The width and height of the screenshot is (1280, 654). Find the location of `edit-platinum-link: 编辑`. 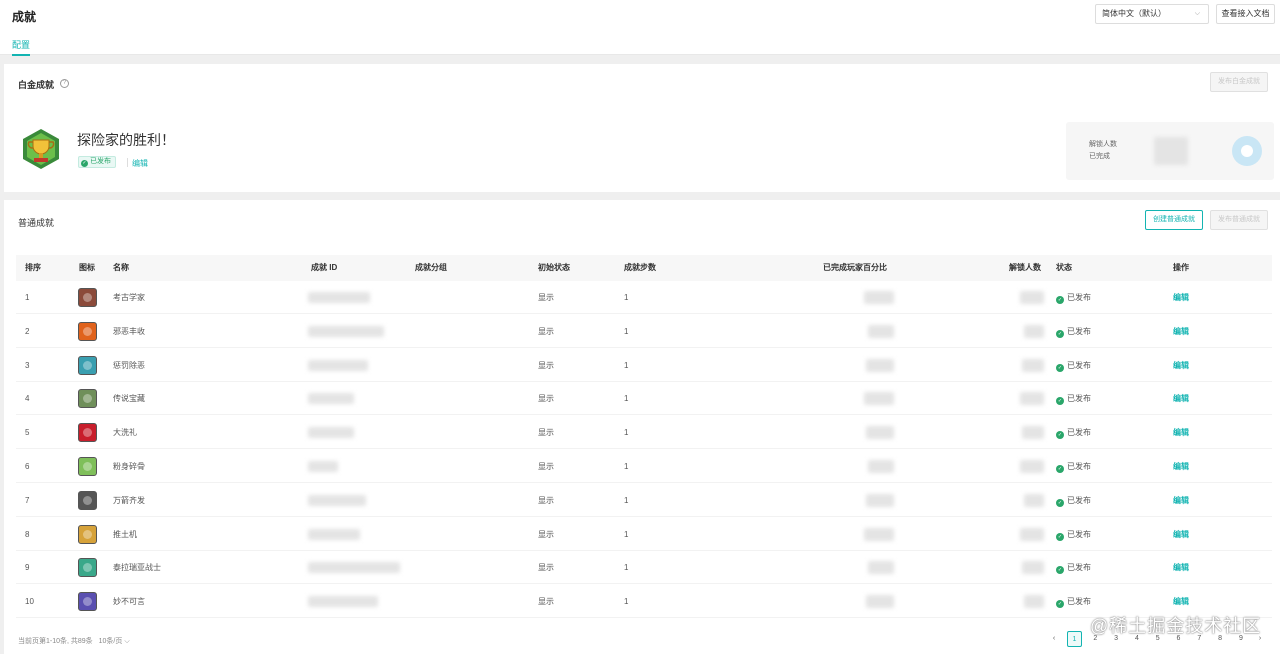

edit-platinum-link: 编辑 is located at coordinates (140, 163).